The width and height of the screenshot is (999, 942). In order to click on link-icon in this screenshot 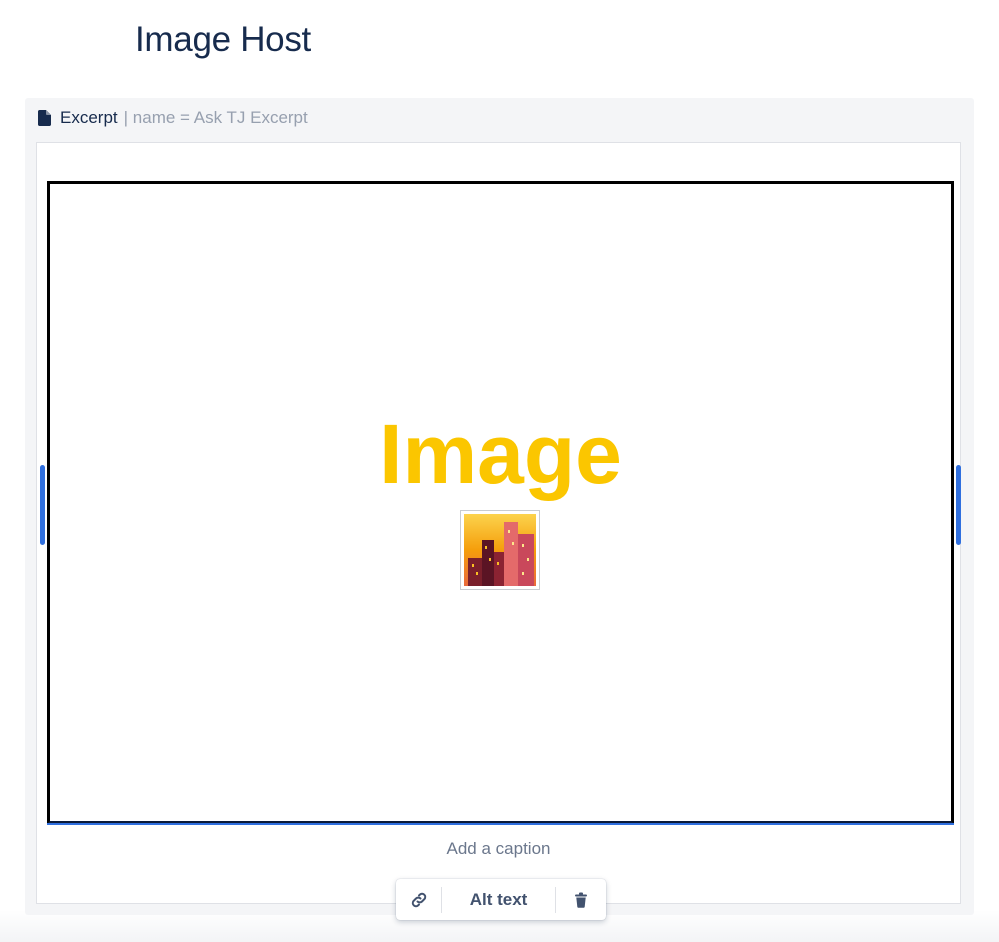, I will do `click(418, 899)`.